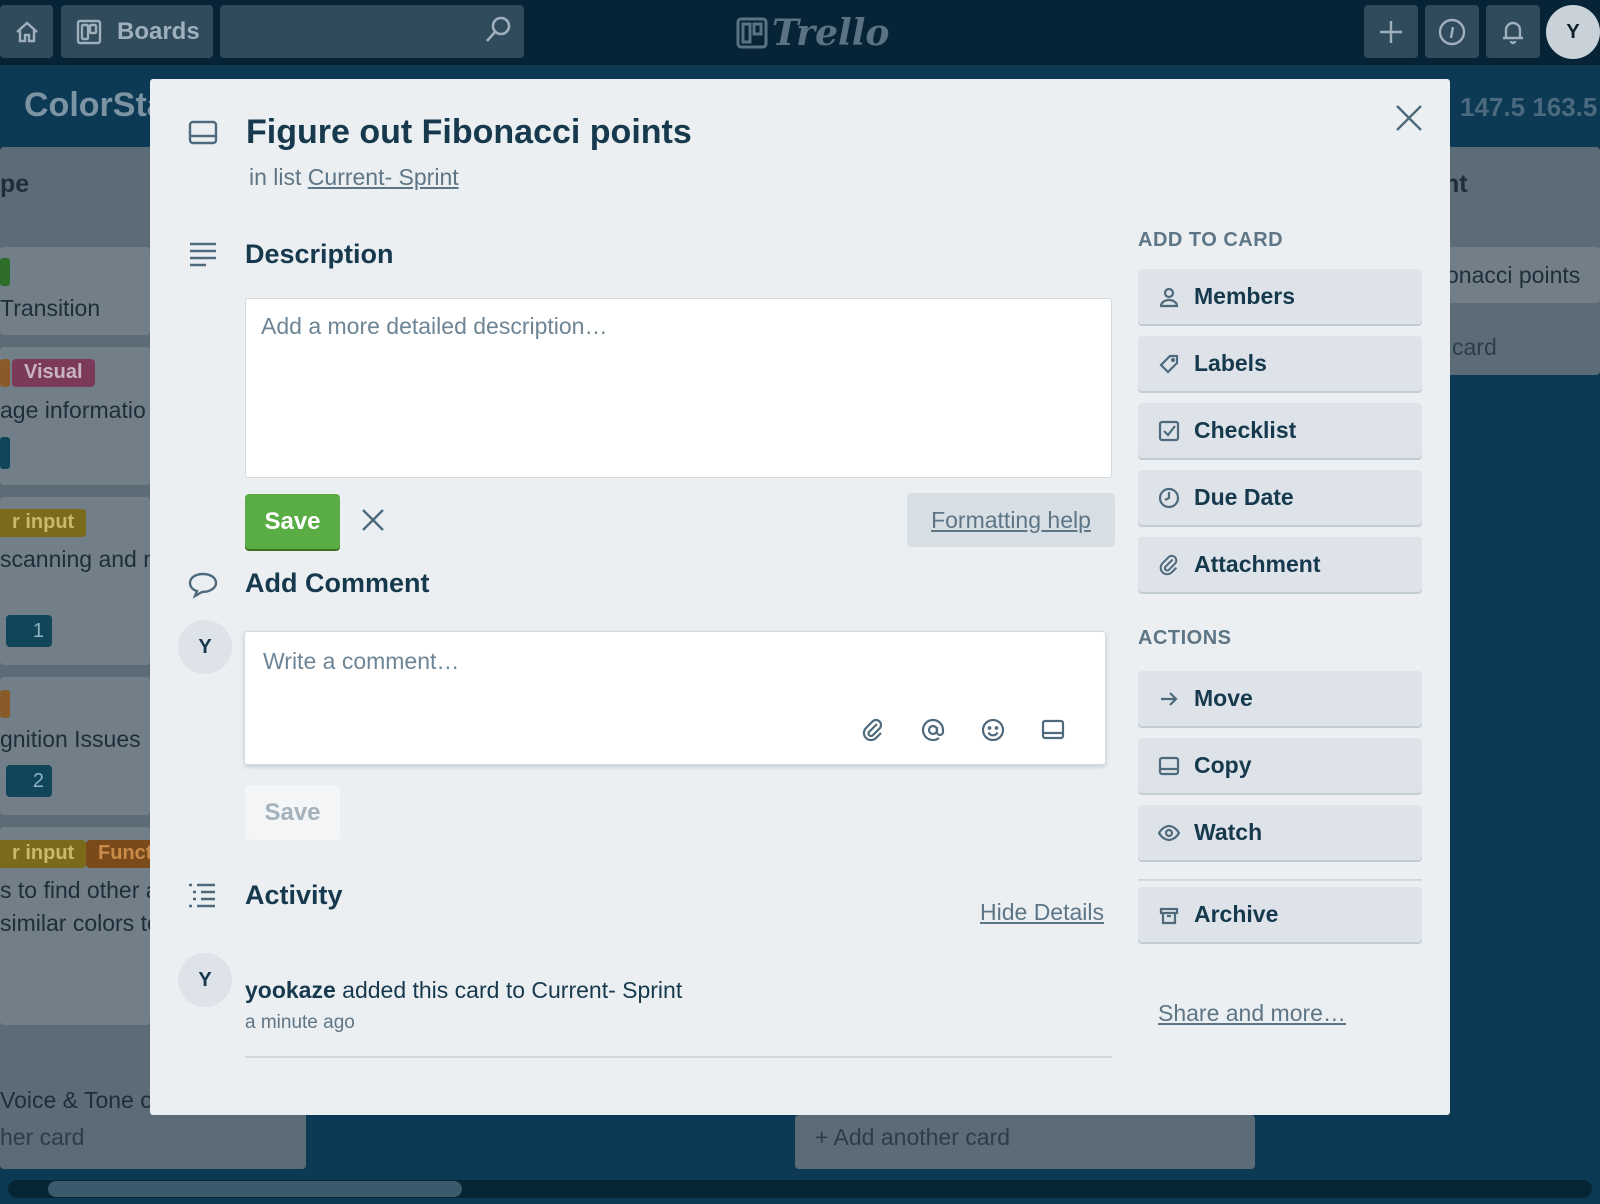 Image resolution: width=1600 pixels, height=1204 pixels. Describe the element at coordinates (1474, 347) in the screenshot. I see `right-add-card: card` at that location.